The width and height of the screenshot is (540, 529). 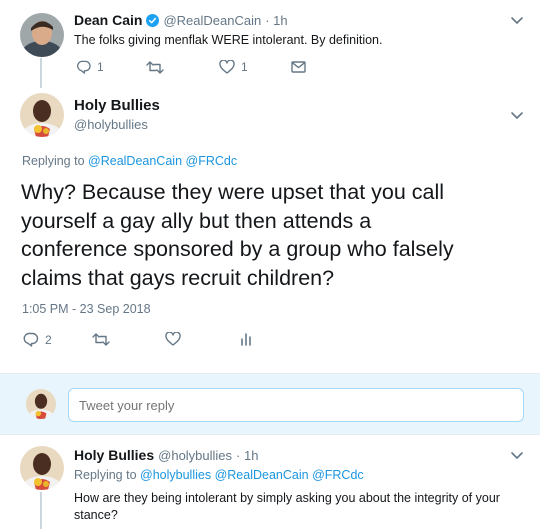 I want to click on thread-line-bottom, so click(x=41, y=510).